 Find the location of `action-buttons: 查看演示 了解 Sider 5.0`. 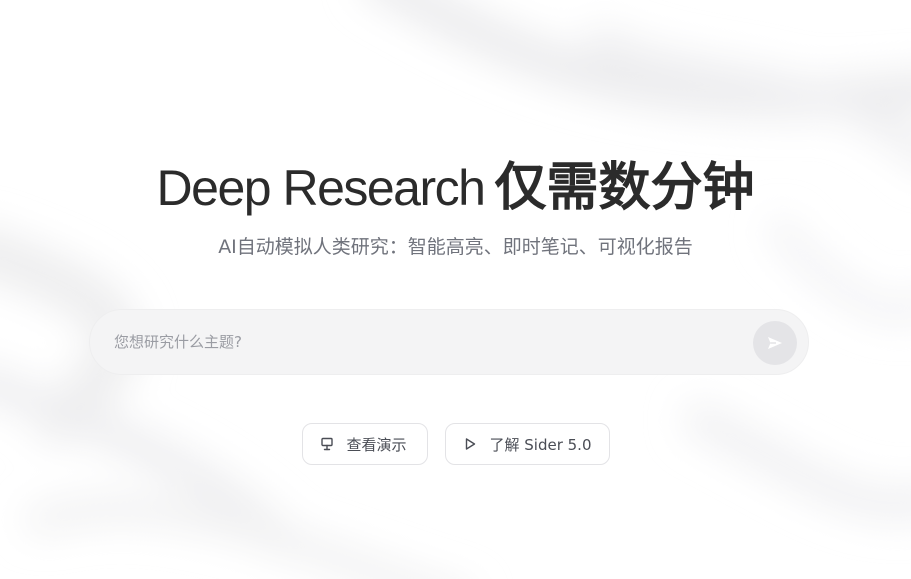

action-buttons: 查看演示 了解 Sider 5.0 is located at coordinates (455, 444).